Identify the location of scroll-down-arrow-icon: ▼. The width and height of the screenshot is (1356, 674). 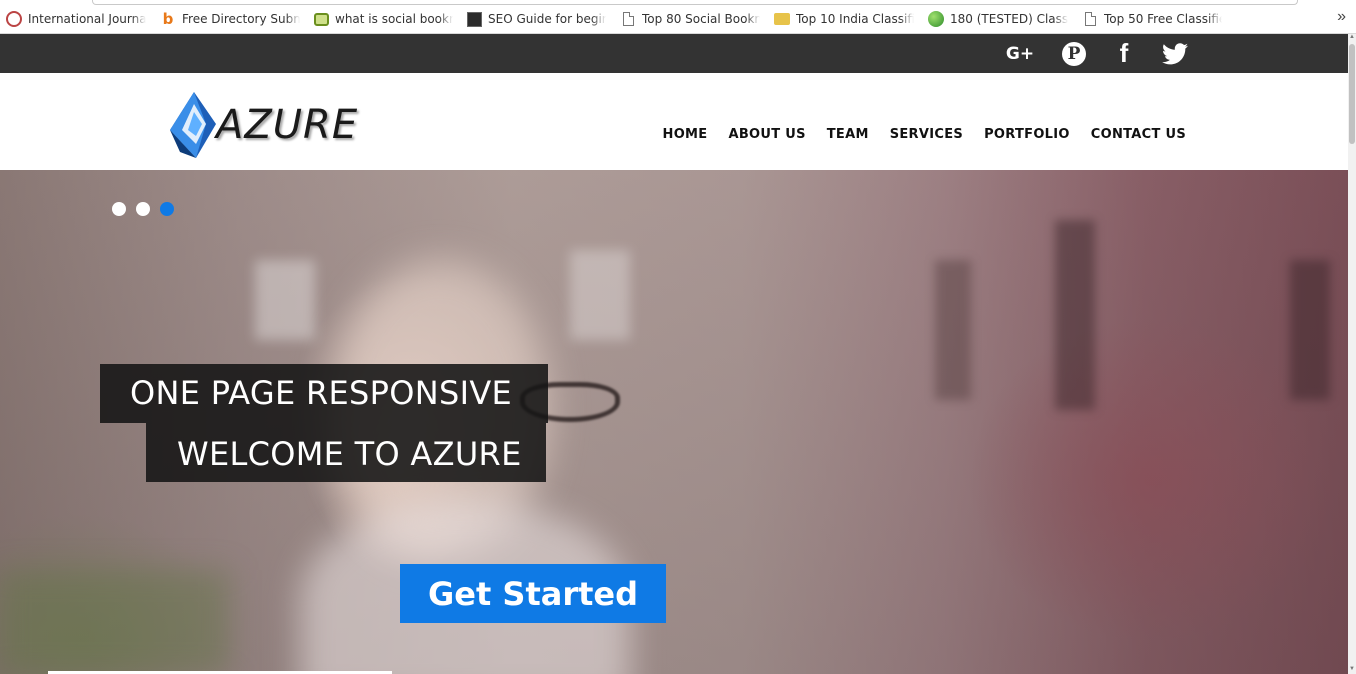
(1352, 670).